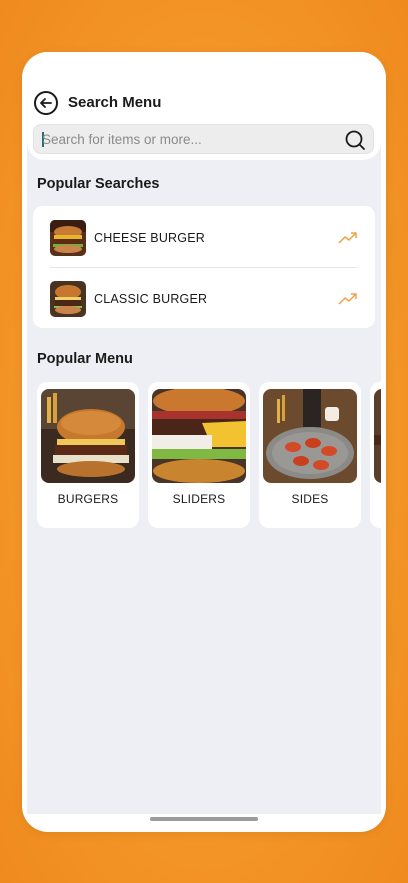 Image resolution: width=408 pixels, height=883 pixels. What do you see at coordinates (187, 139) in the screenshot?
I see `search-input` at bounding box center [187, 139].